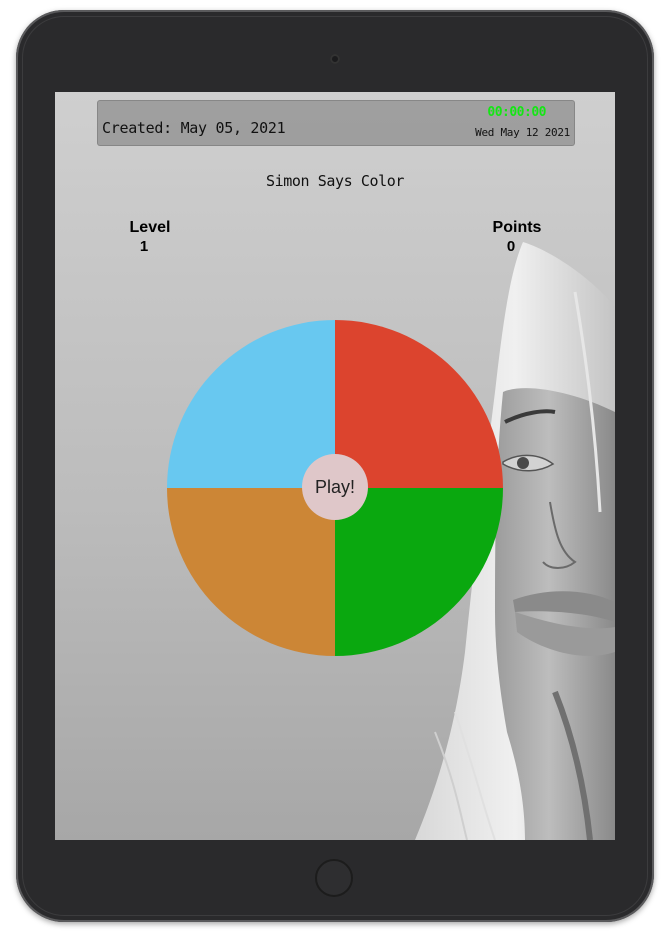 The image size is (669, 940). I want to click on points-display: Points 0, so click(517, 237).